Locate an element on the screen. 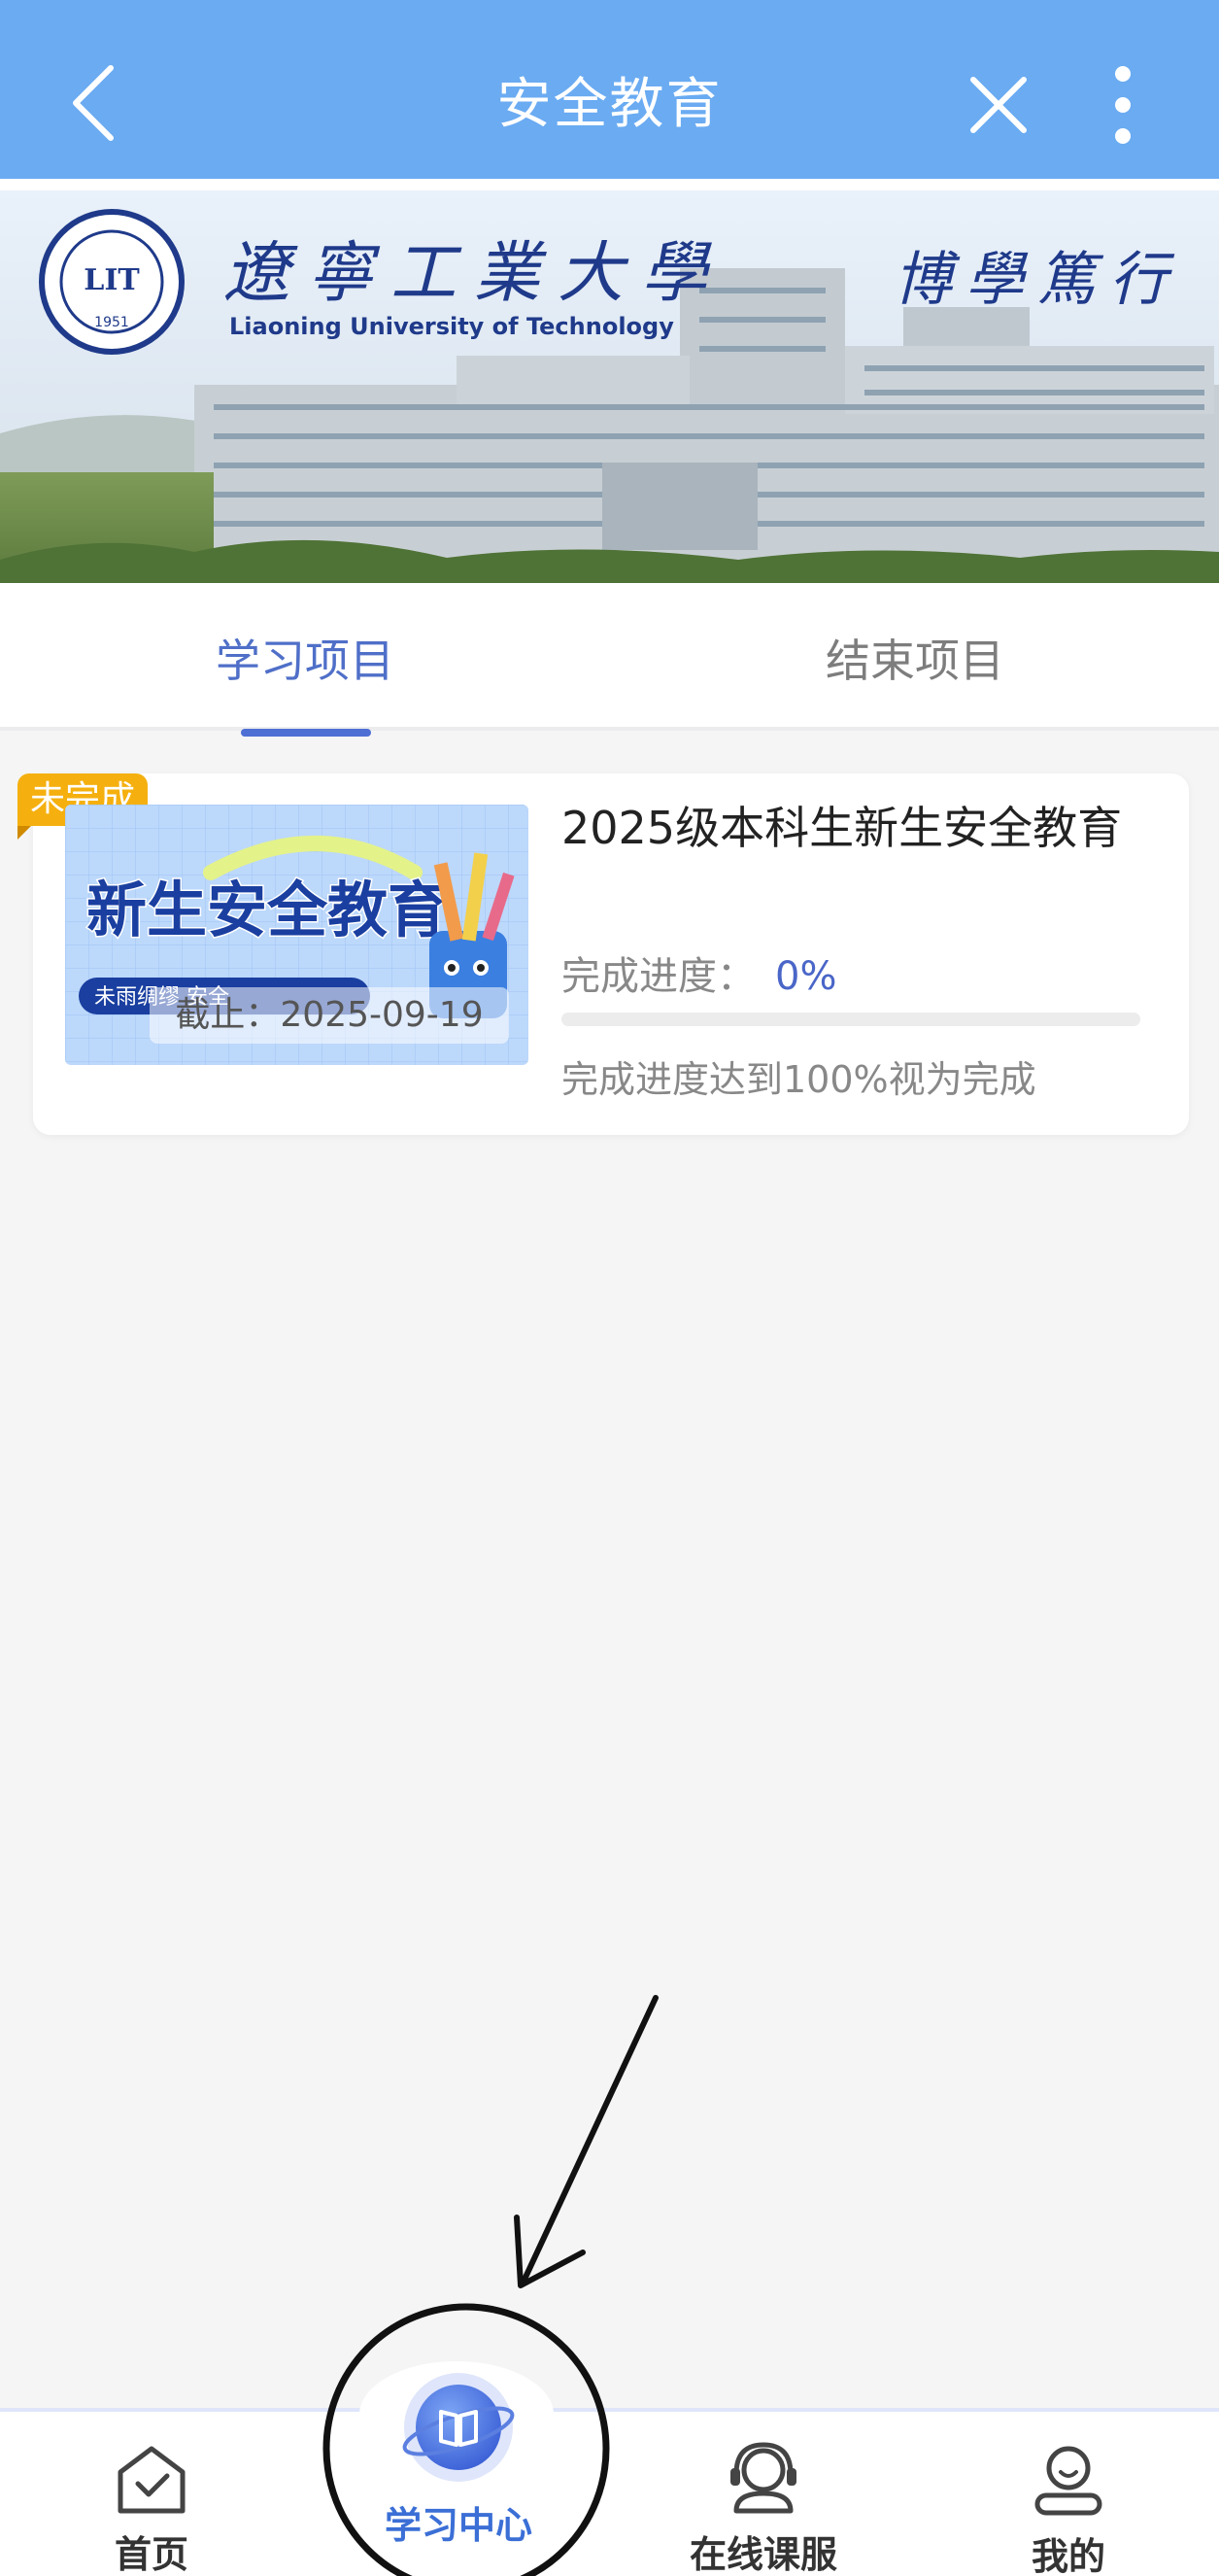 This screenshot has height=2576, width=1219. more-button is located at coordinates (1123, 106).